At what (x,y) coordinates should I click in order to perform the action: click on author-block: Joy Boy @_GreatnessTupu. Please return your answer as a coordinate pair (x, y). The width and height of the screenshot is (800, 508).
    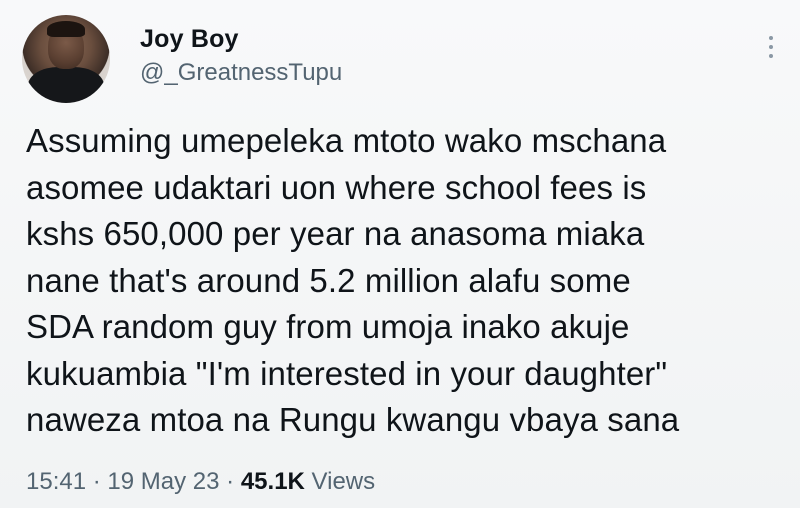
    Looking at the image, I should click on (241, 56).